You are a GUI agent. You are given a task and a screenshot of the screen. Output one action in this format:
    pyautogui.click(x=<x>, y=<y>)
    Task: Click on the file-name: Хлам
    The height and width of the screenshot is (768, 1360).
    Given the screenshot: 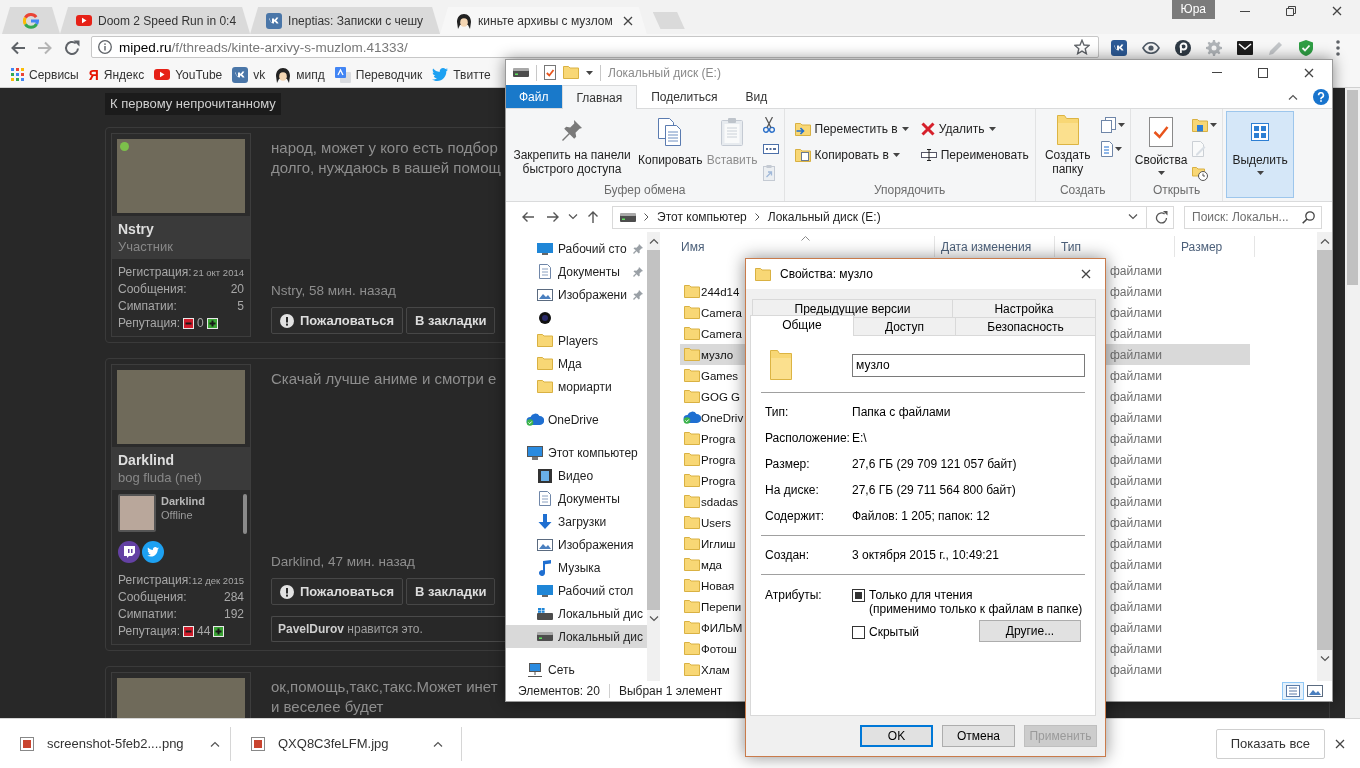 What is the action you would take?
    pyautogui.click(x=715, y=669)
    